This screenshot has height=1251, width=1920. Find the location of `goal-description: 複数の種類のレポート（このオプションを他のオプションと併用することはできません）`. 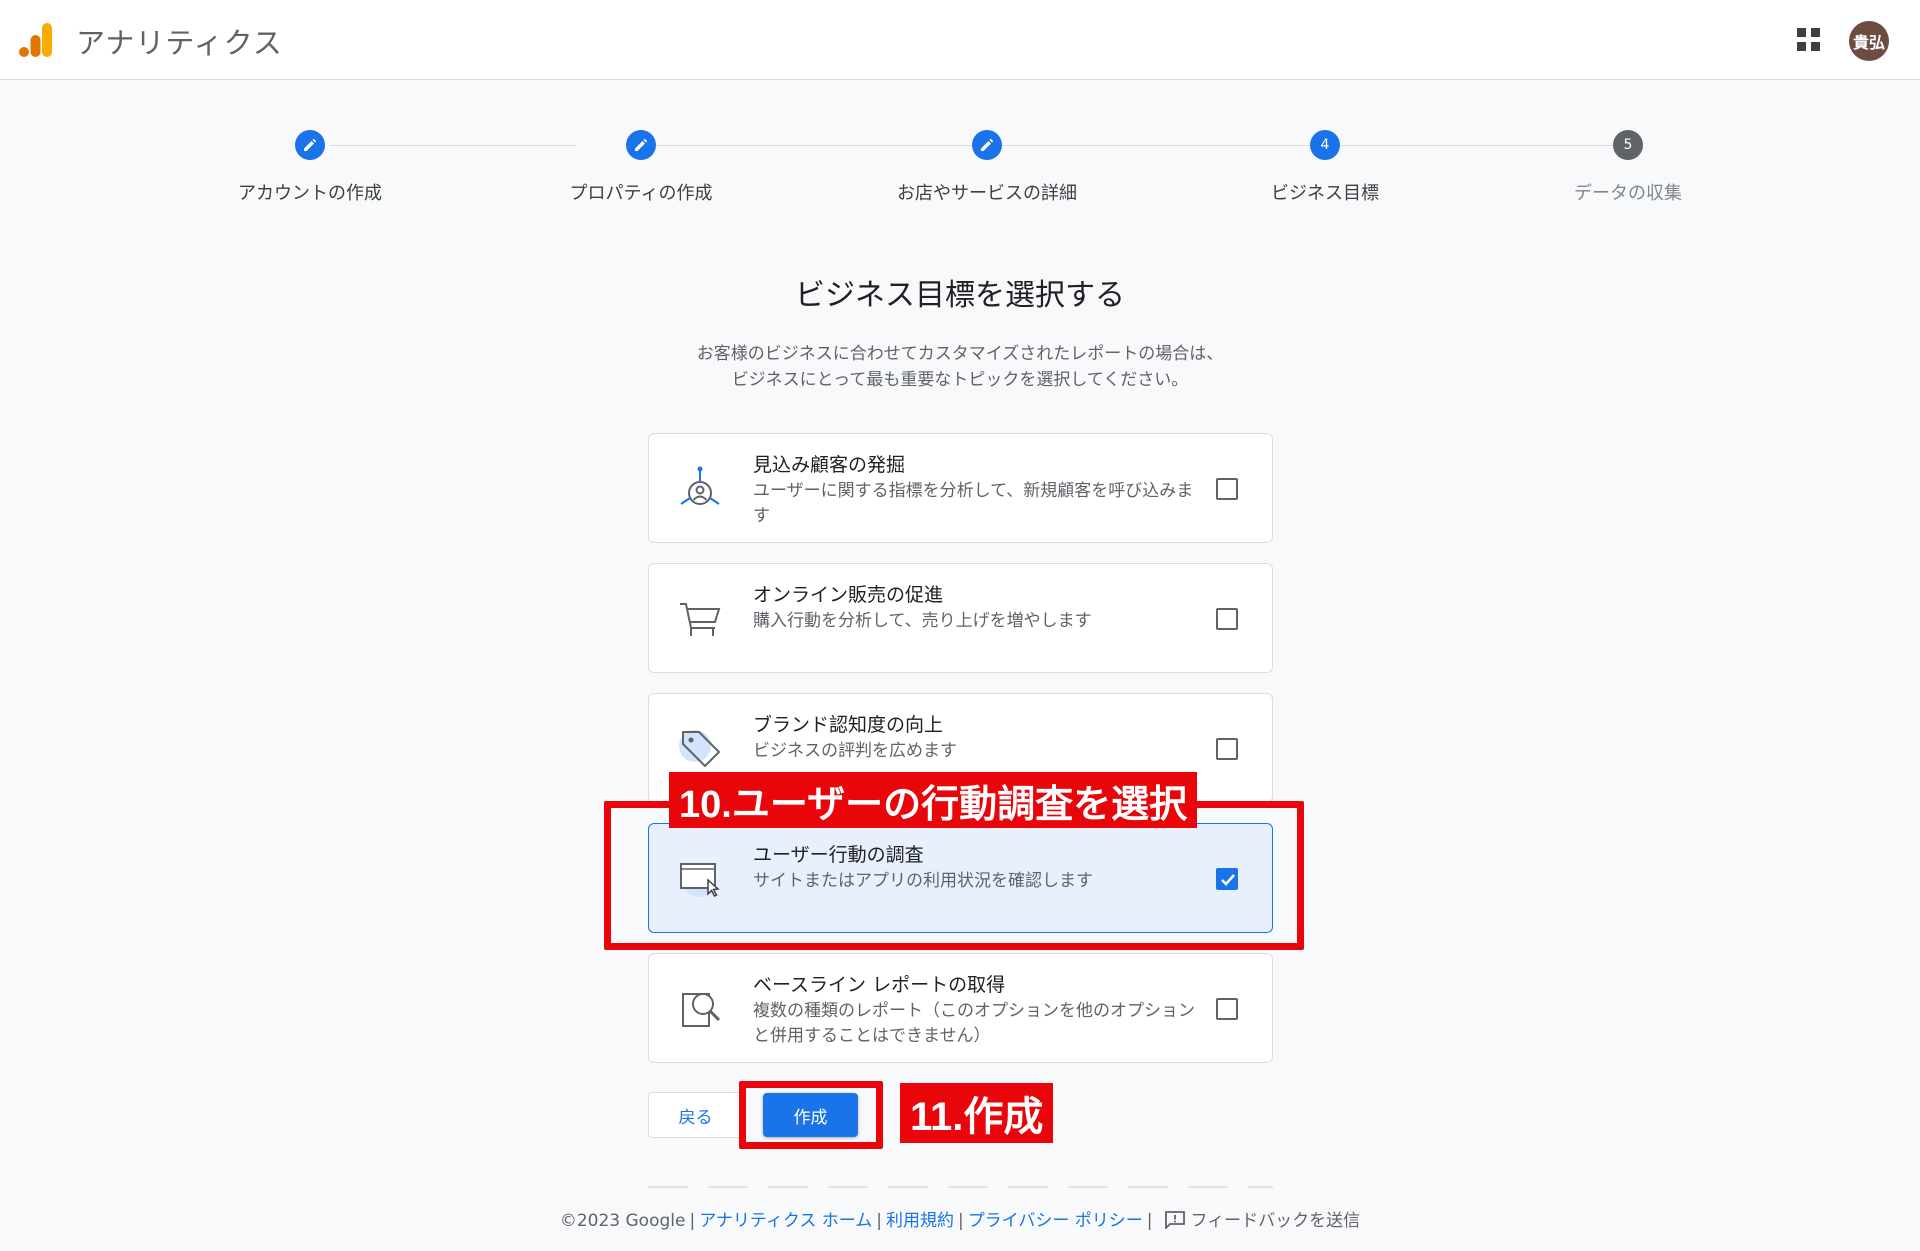

goal-description: 複数の種類のレポート（このオプションを他のオプションと併用することはできません） is located at coordinates (974, 1023).